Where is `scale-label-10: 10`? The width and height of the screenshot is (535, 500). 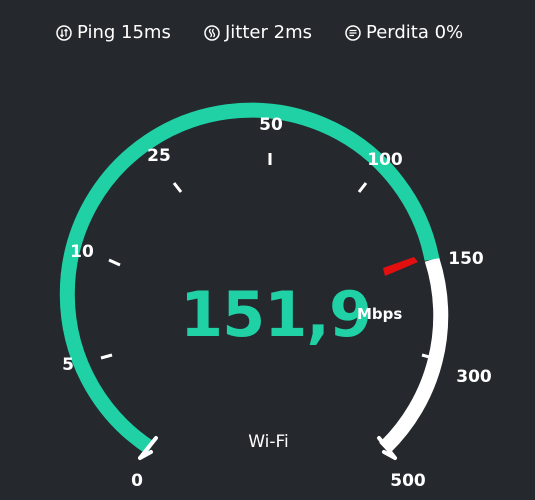
scale-label-10: 10 is located at coordinates (82, 252).